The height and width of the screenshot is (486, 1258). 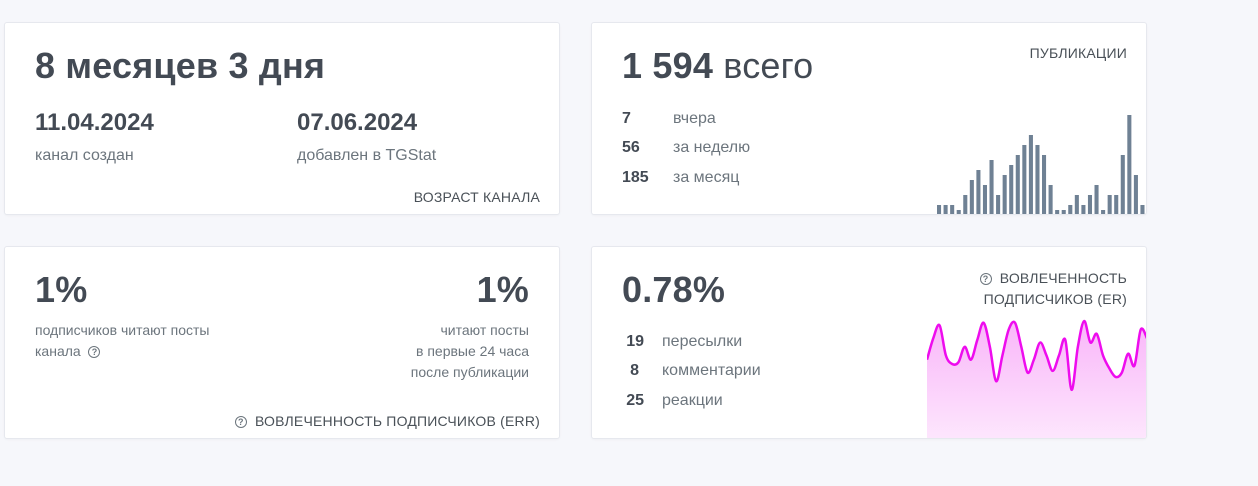 I want to click on stat-label: реакции, so click(x=692, y=400).